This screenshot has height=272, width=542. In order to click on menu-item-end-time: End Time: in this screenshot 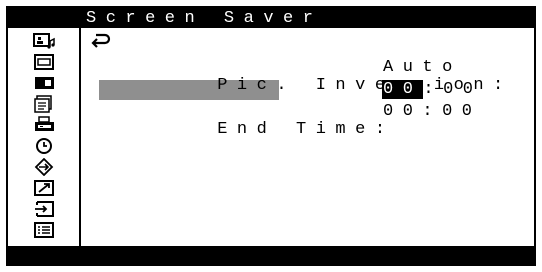, I will do `click(247, 121)`.